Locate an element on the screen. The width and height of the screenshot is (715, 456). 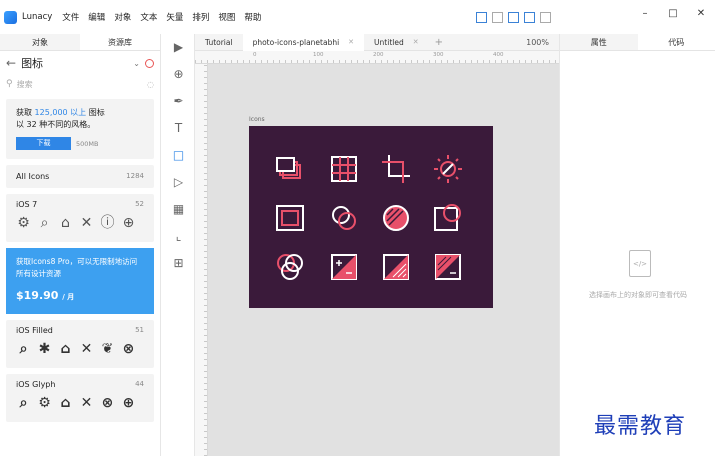
layers-icon is located at coordinates (290, 169).